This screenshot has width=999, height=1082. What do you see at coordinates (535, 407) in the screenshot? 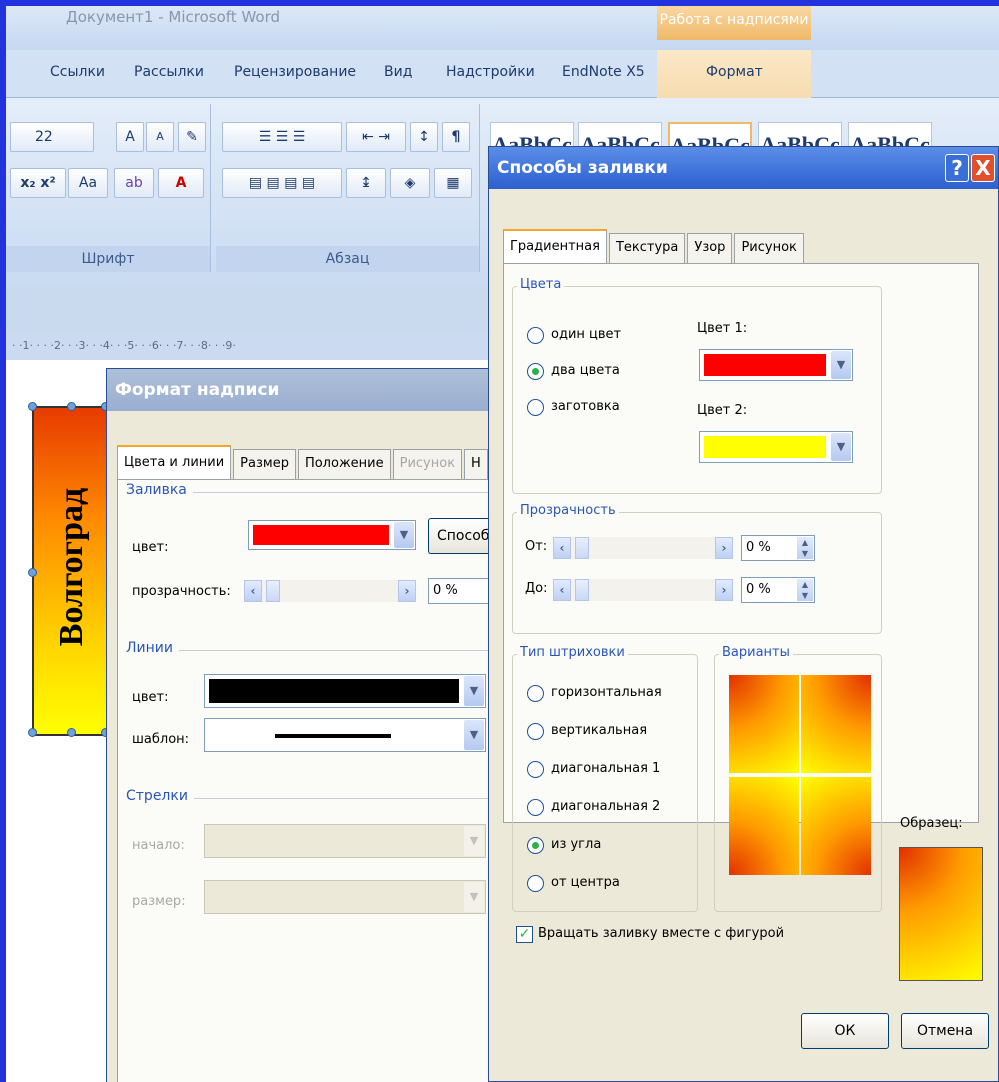
I see `radio-preset` at bounding box center [535, 407].